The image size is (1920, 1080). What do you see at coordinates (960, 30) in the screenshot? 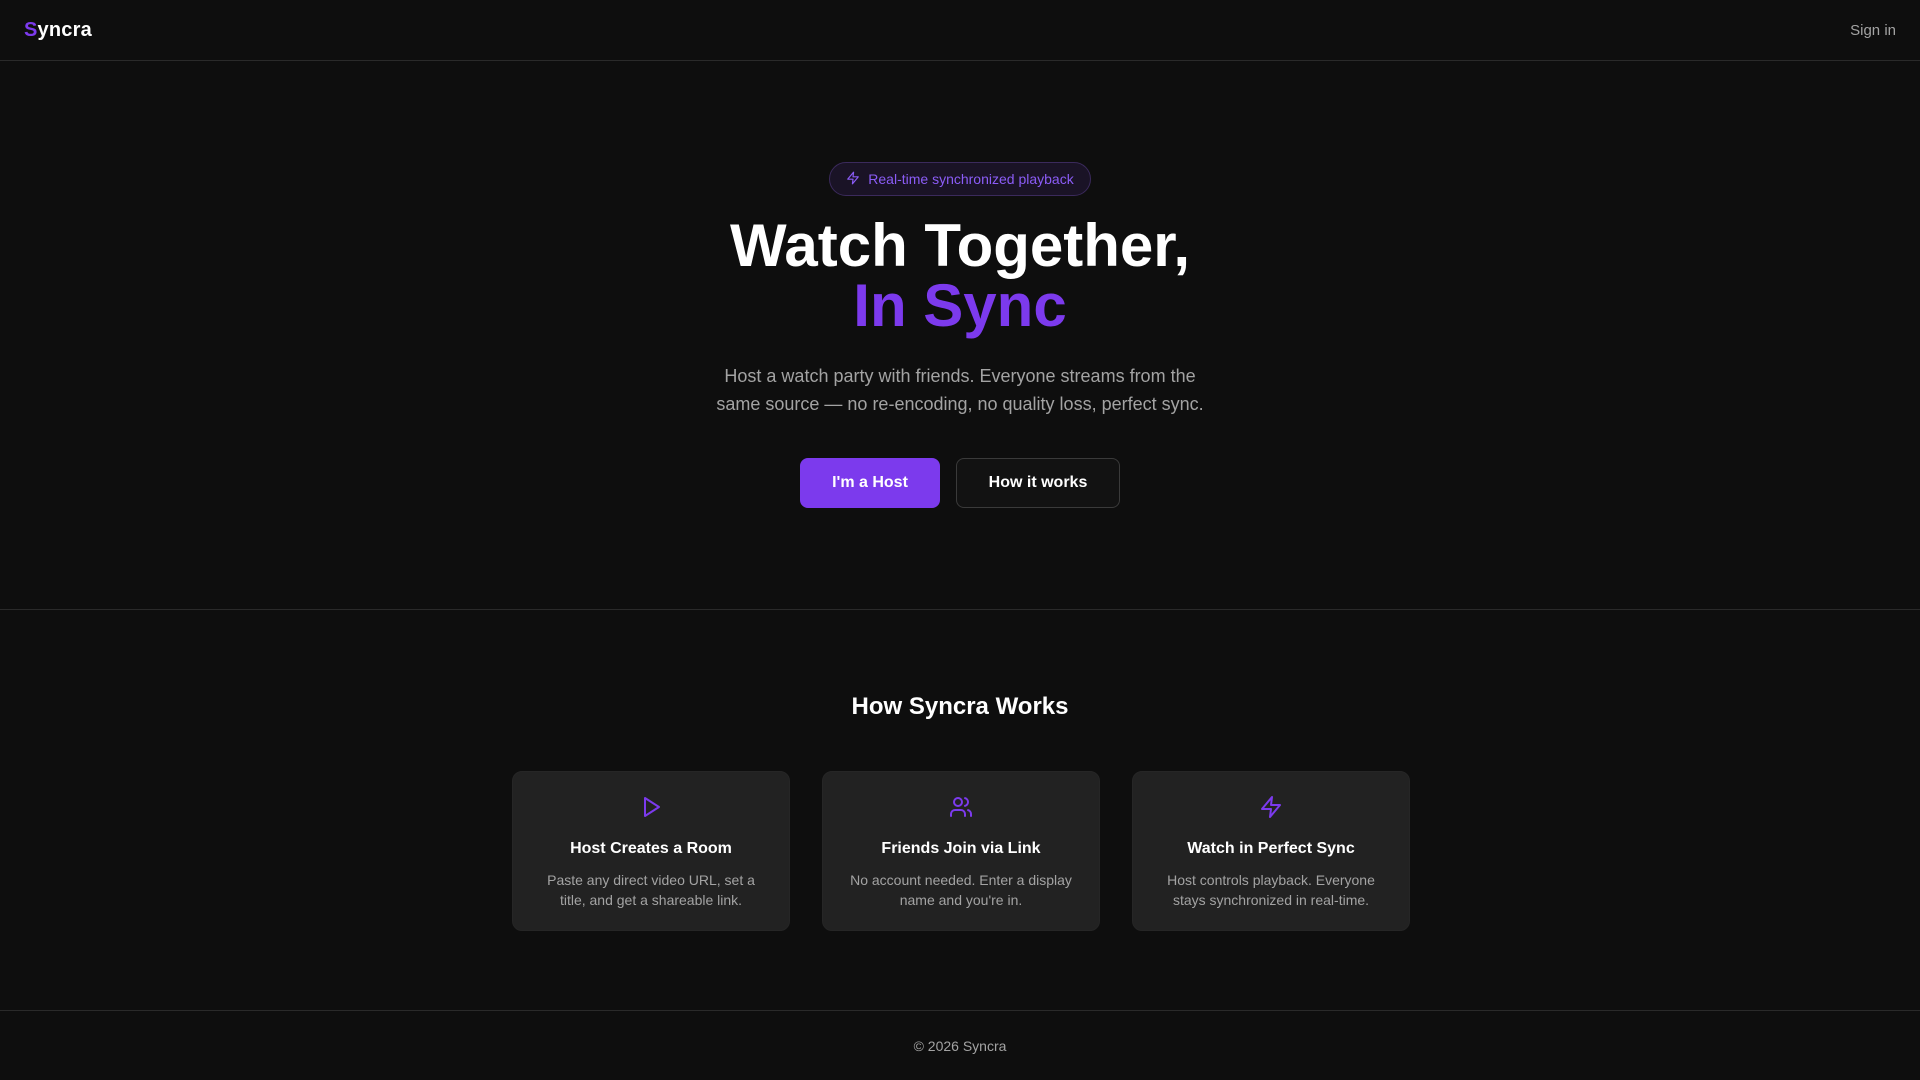
I see `top-nav: Syncra Sign in` at bounding box center [960, 30].